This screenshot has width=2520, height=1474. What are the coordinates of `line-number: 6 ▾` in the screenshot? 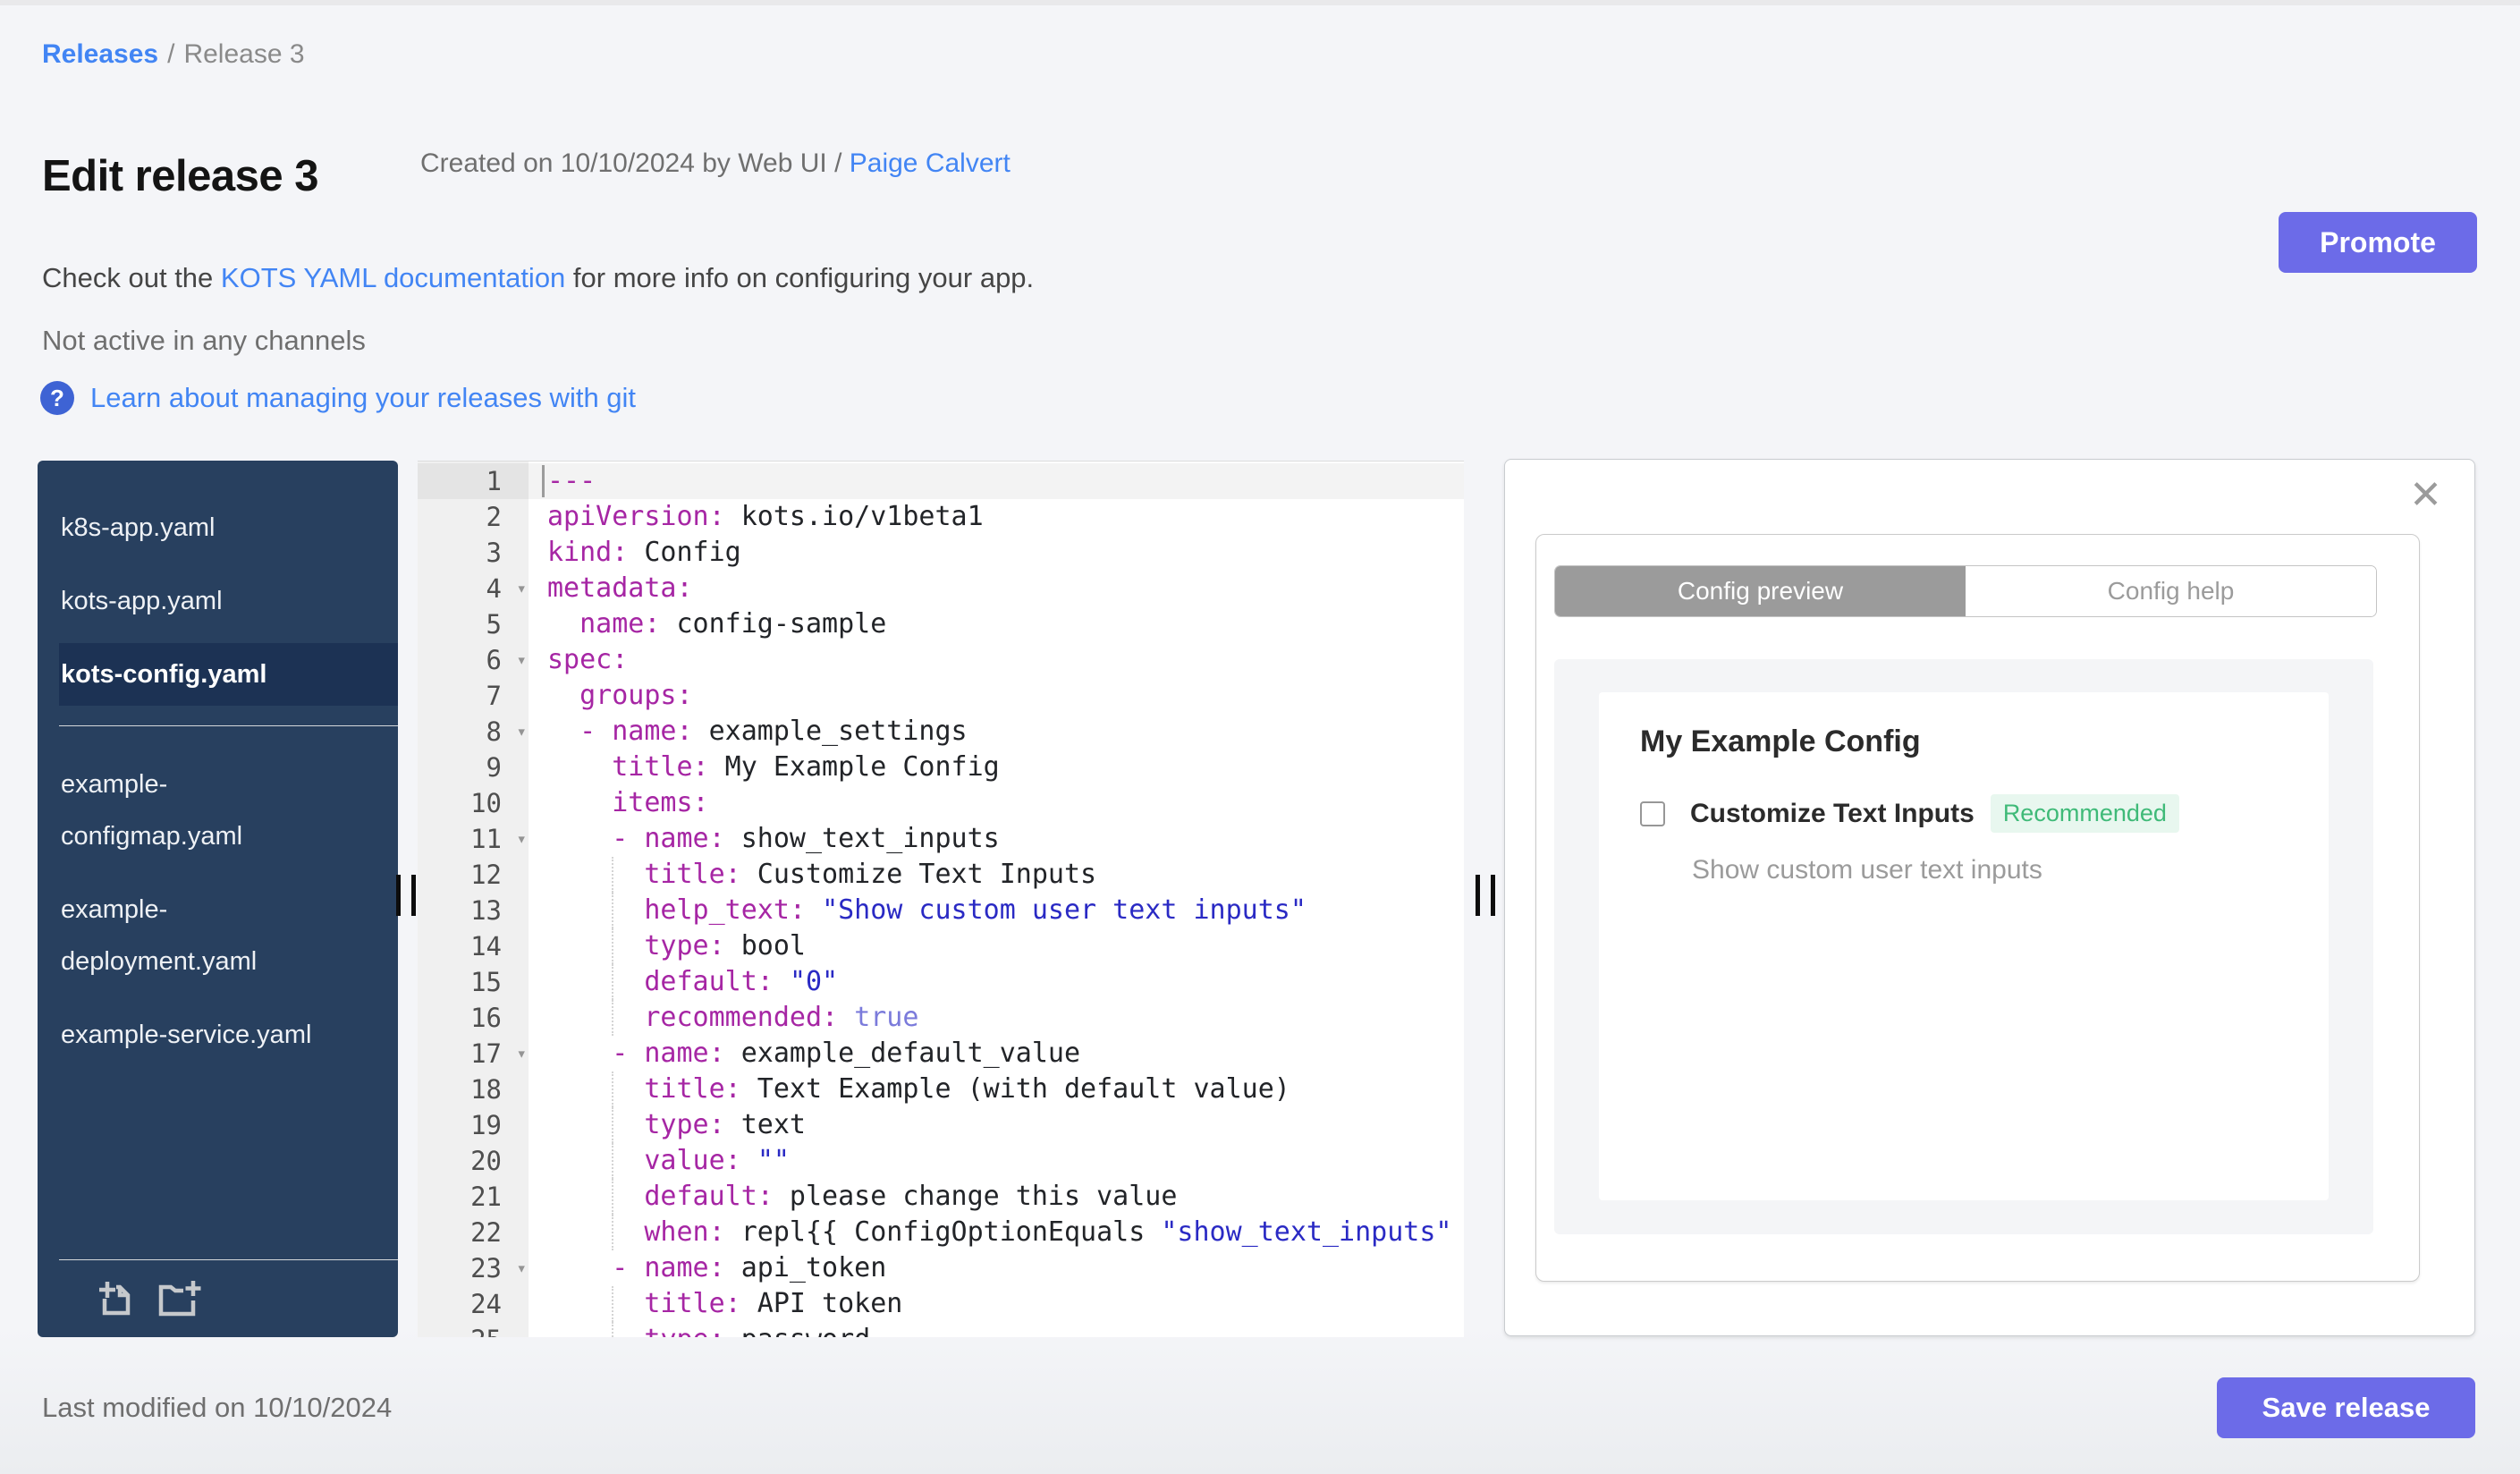 It's located at (473, 660).